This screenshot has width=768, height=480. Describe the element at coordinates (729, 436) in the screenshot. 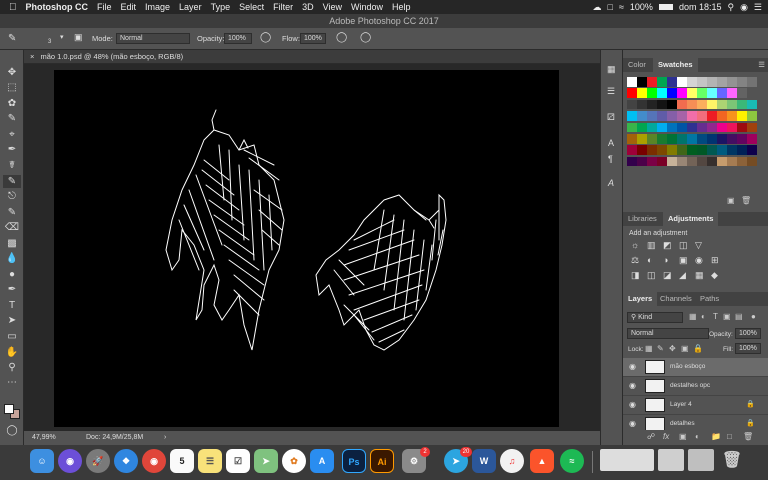

I see `new-layer-icon: □` at that location.